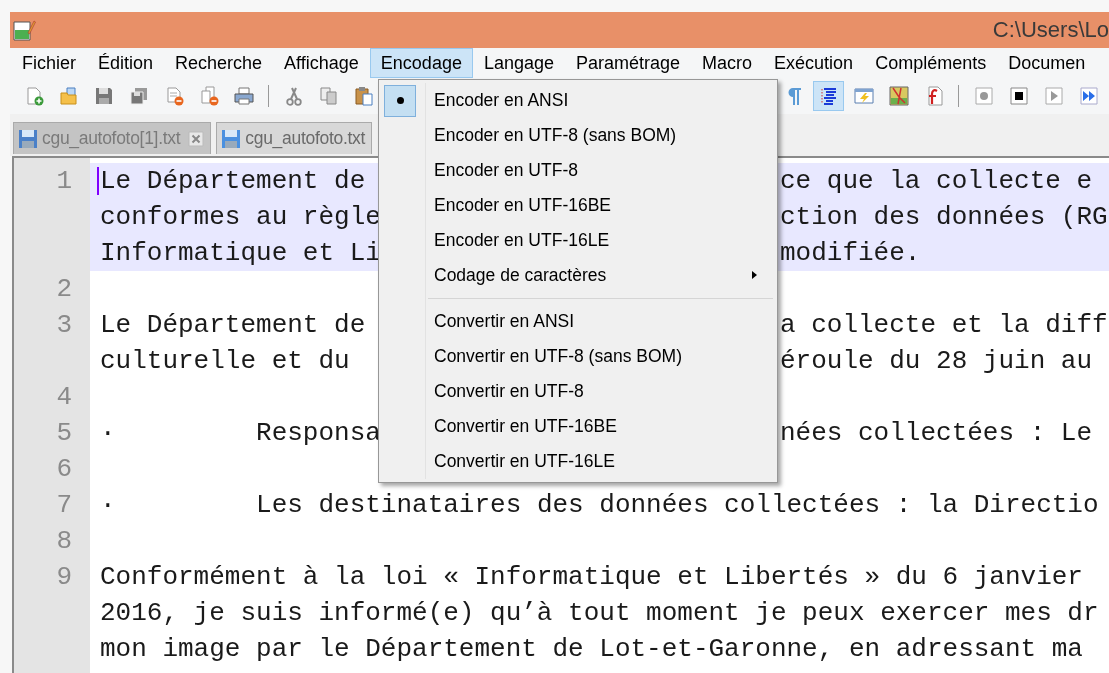  What do you see at coordinates (937, 361) in the screenshot?
I see `code-line: éroule du 28 juin au` at bounding box center [937, 361].